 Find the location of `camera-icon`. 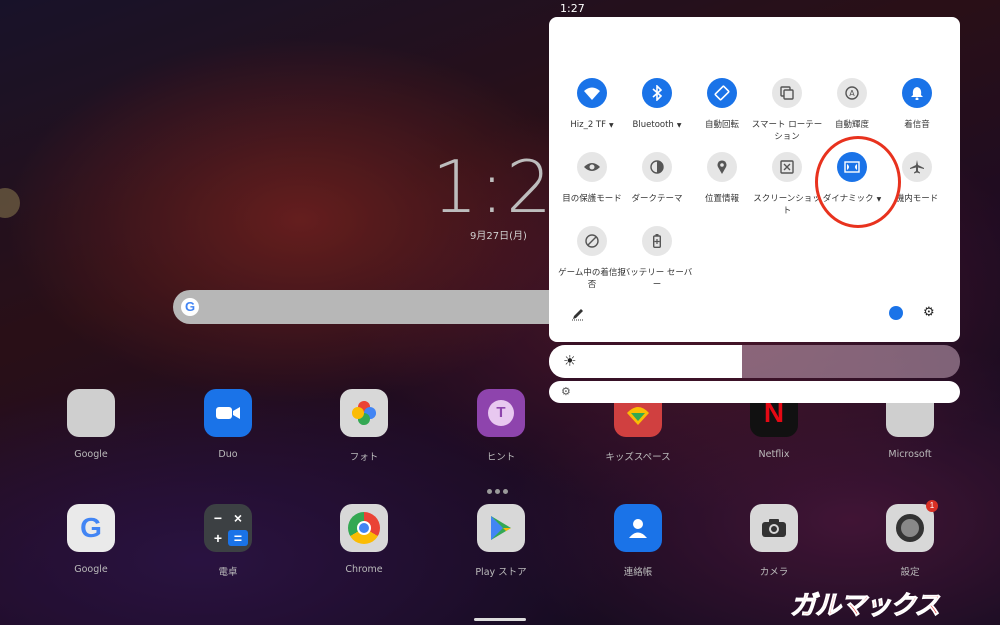

camera-icon is located at coordinates (774, 528).